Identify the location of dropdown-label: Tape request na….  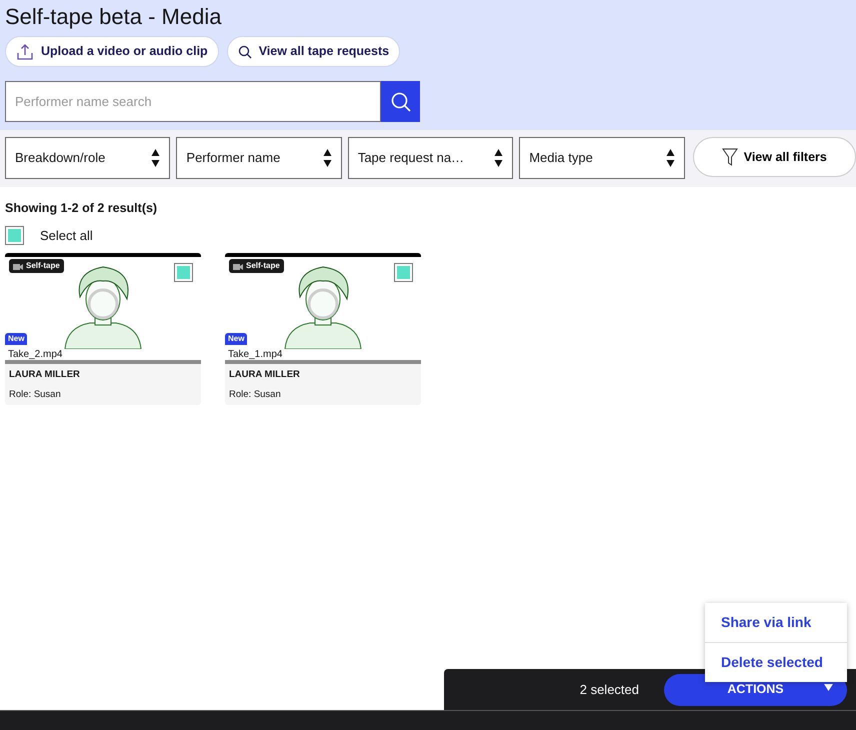
(411, 158).